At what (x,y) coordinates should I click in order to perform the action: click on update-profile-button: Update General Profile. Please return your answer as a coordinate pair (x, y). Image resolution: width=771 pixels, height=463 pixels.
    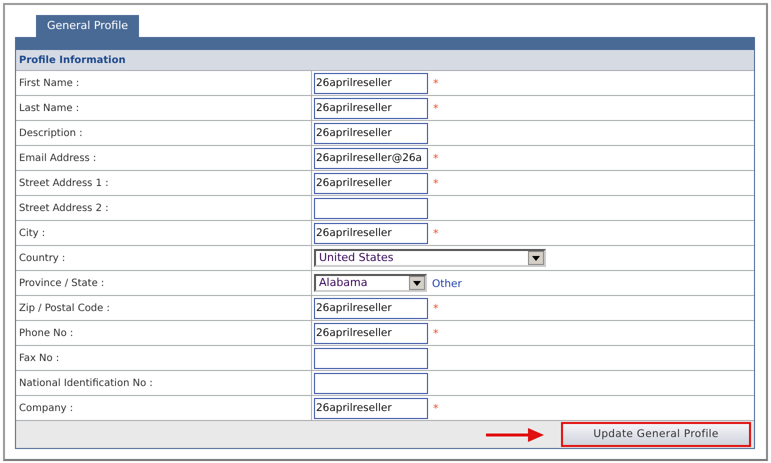
    Looking at the image, I should click on (656, 434).